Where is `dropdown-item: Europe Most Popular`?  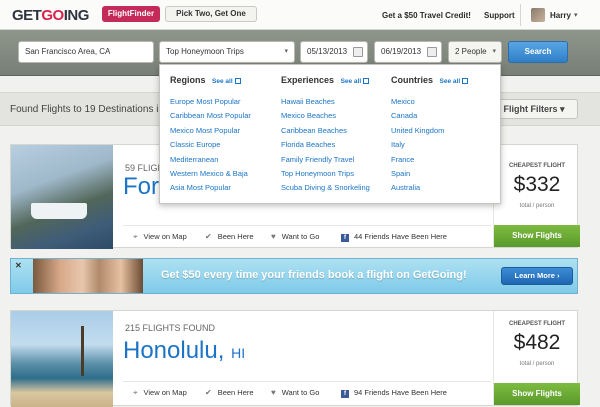
dropdown-item: Europe Most Popular is located at coordinates (210, 102).